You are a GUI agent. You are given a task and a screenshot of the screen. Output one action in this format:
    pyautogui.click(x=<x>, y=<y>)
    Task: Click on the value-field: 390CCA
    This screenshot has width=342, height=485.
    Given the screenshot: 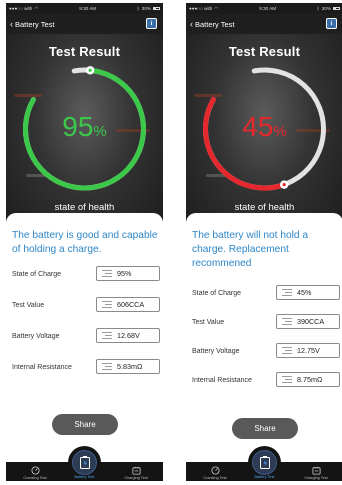 What is the action you would take?
    pyautogui.click(x=308, y=321)
    